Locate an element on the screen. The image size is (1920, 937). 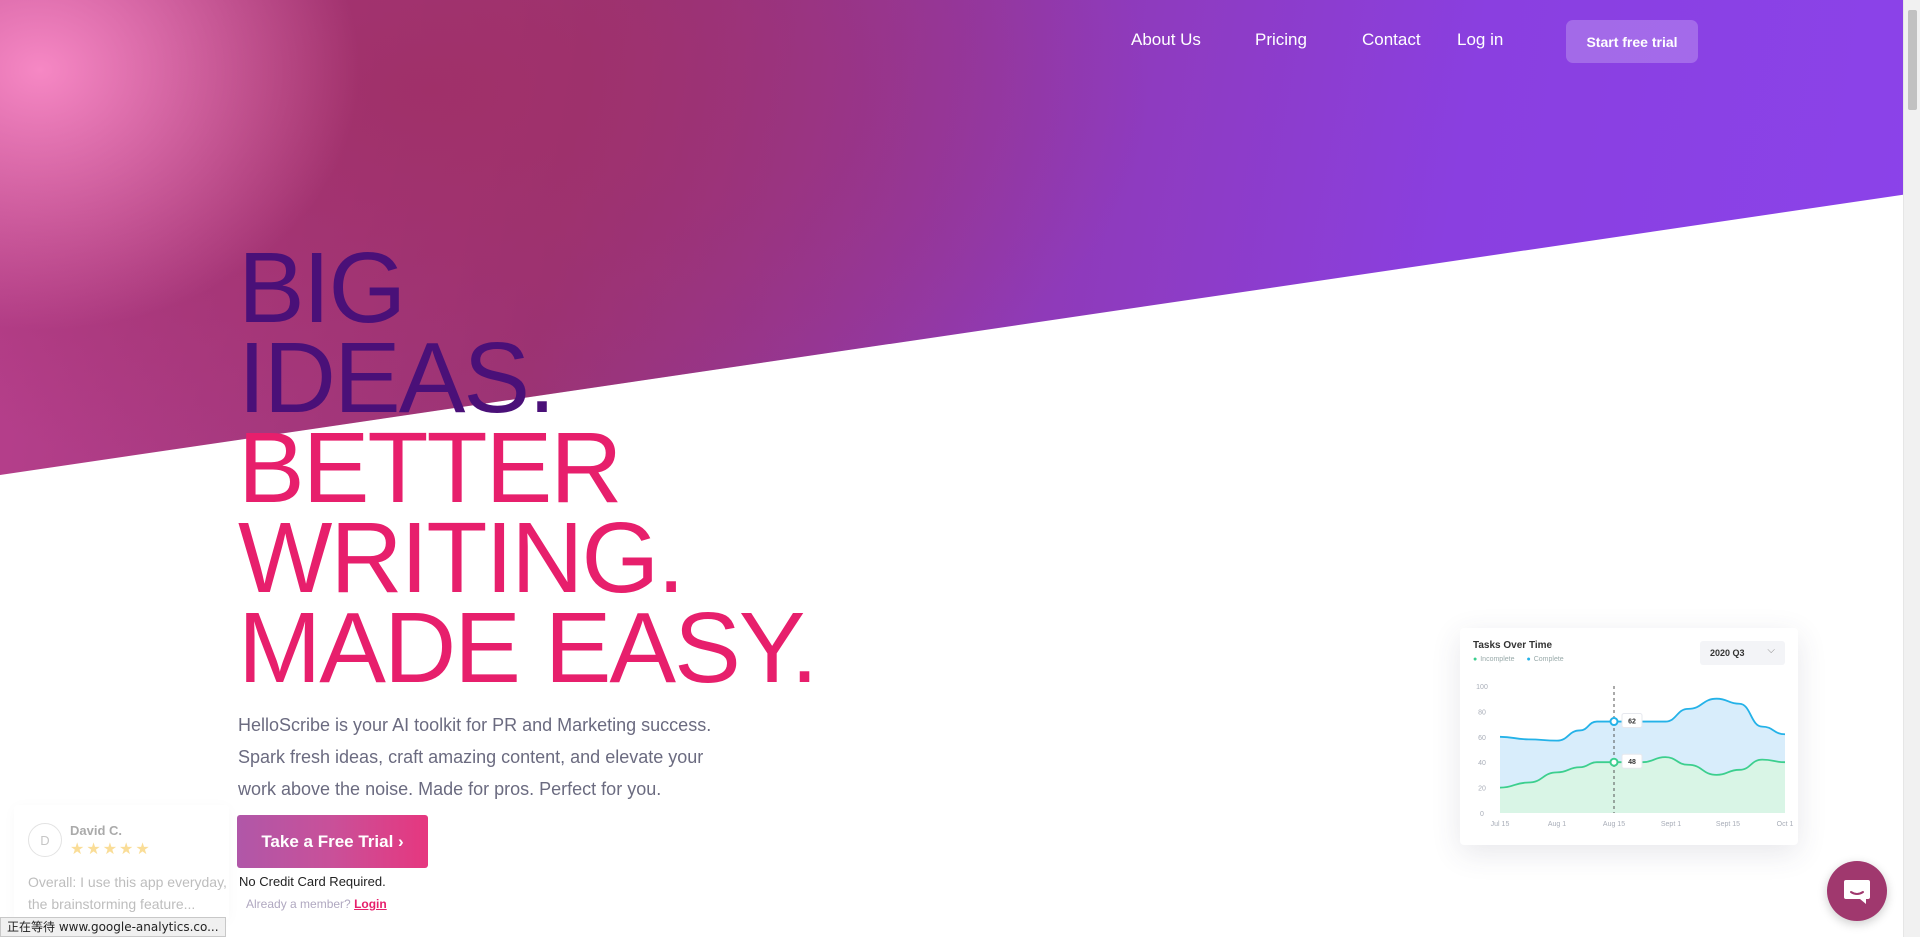
star-rating: ★★★★★ is located at coordinates (111, 849).